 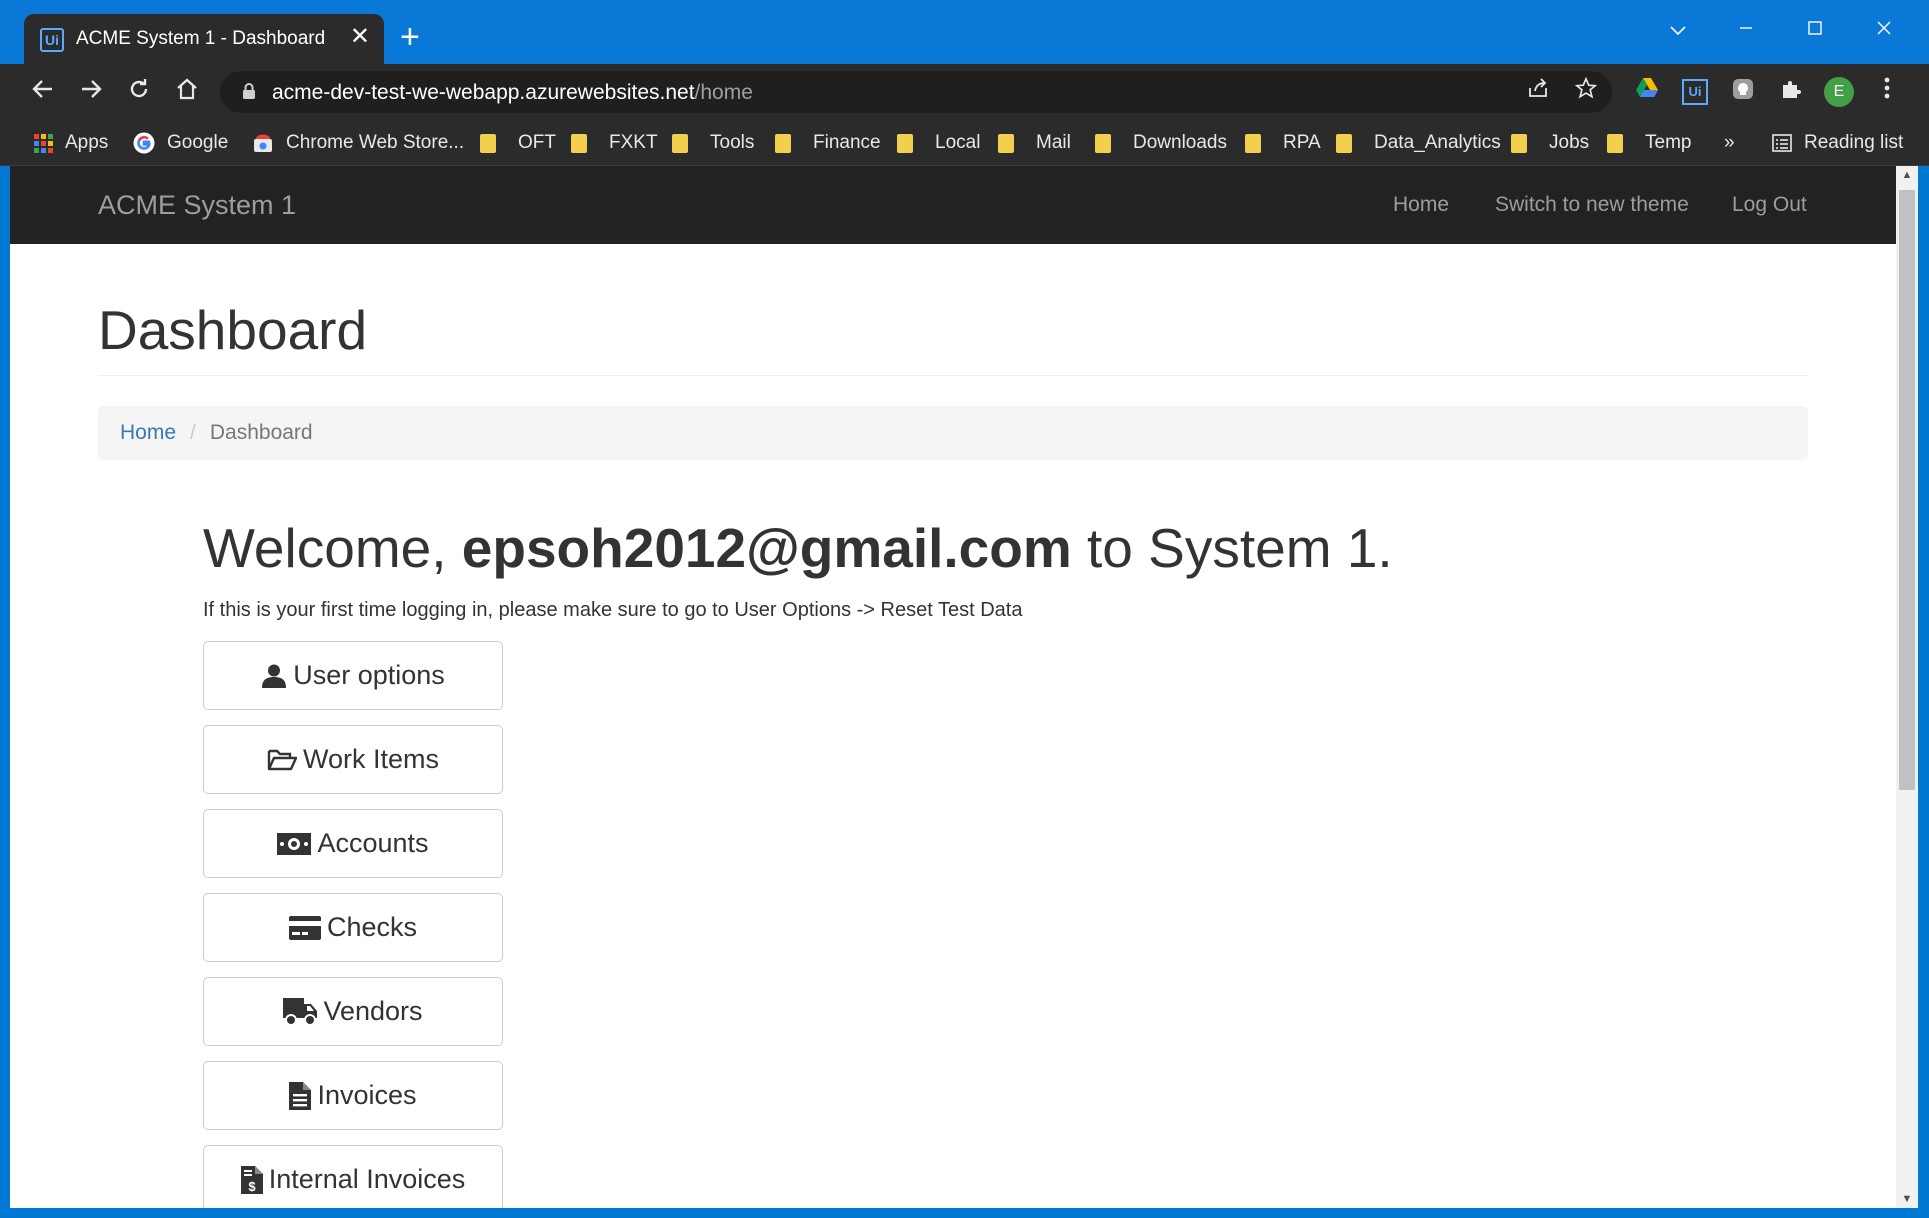 I want to click on bookmark-folder-downloads: Downloads, so click(x=1161, y=143).